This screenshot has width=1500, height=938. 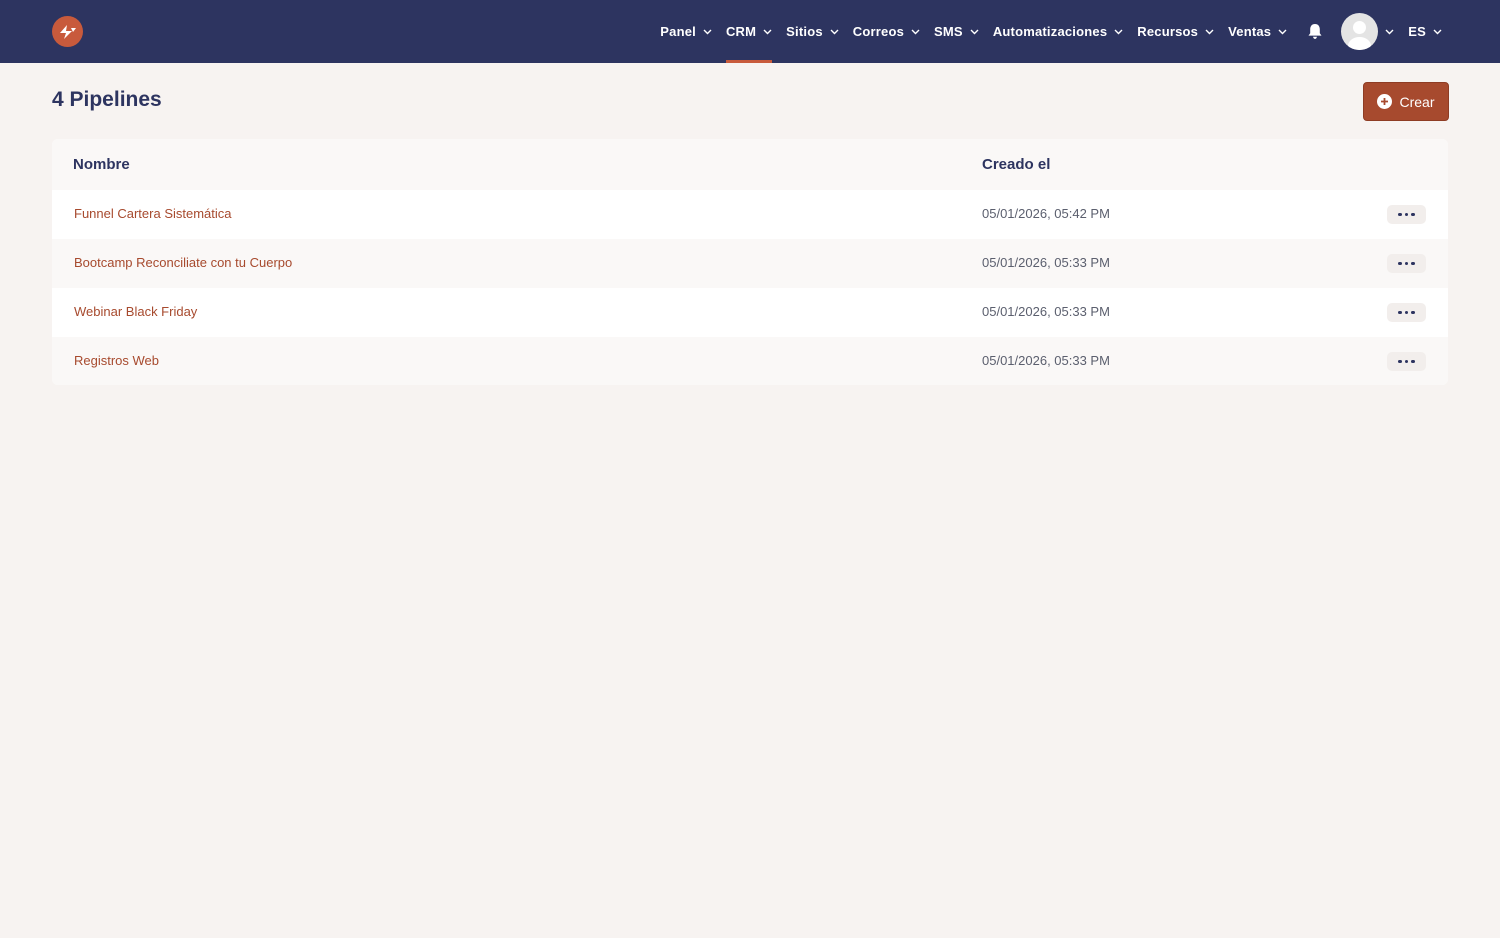 What do you see at coordinates (101, 164) in the screenshot?
I see `column-header-name: Nombre` at bounding box center [101, 164].